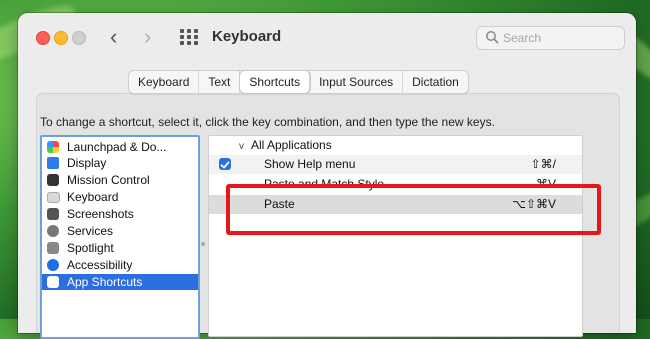 The height and width of the screenshot is (339, 650). I want to click on mission-control-icon, so click(53, 180).